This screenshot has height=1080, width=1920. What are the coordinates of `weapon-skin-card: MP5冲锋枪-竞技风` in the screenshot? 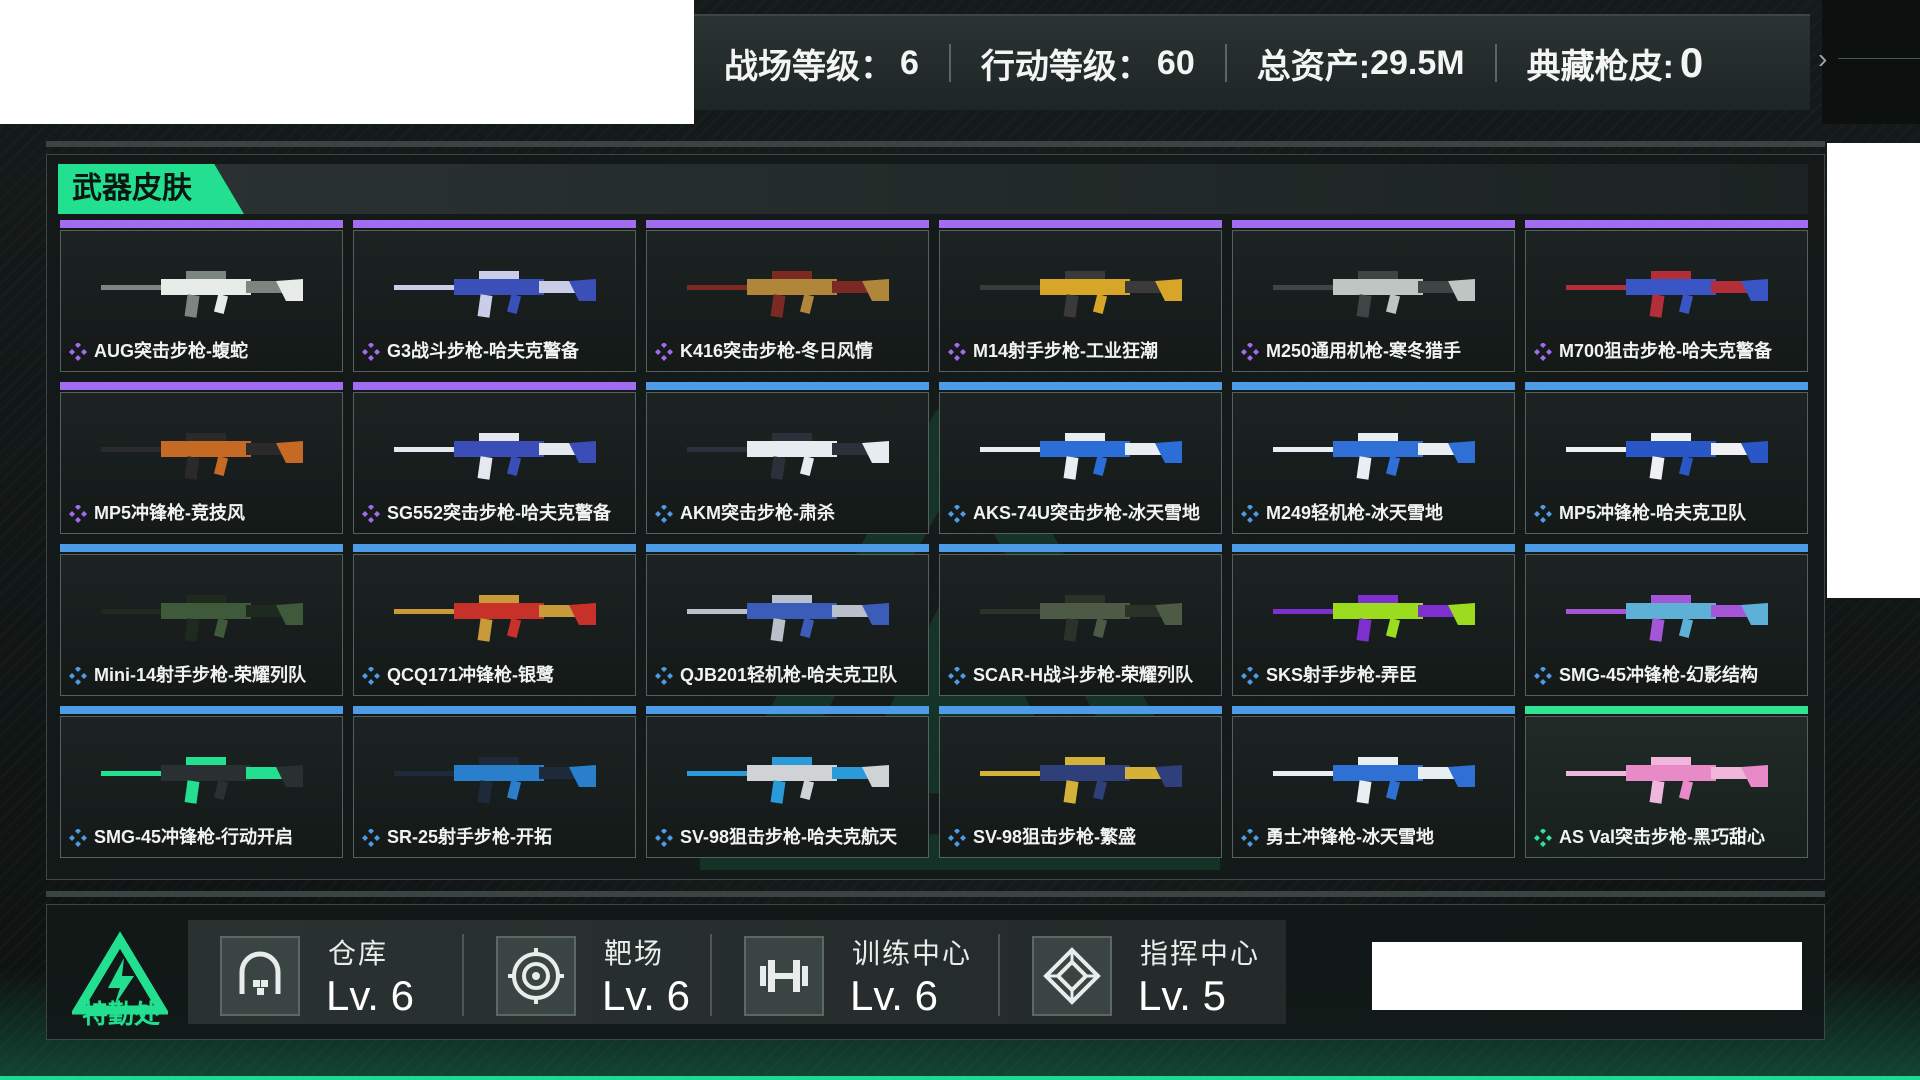 It's located at (201, 458).